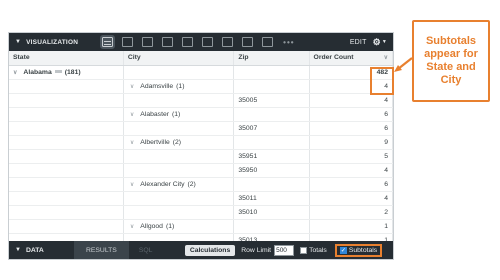 The width and height of the screenshot is (500, 280). I want to click on city-count: (1), so click(180, 86).